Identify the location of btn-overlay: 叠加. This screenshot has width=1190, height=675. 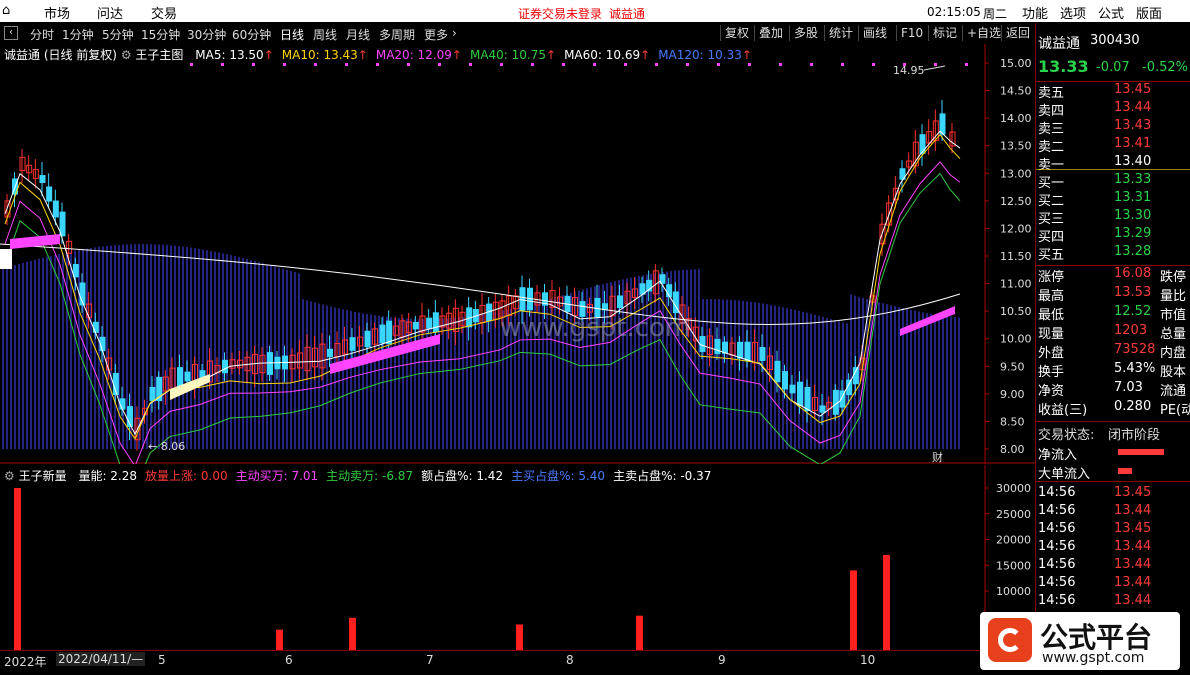
(770, 33).